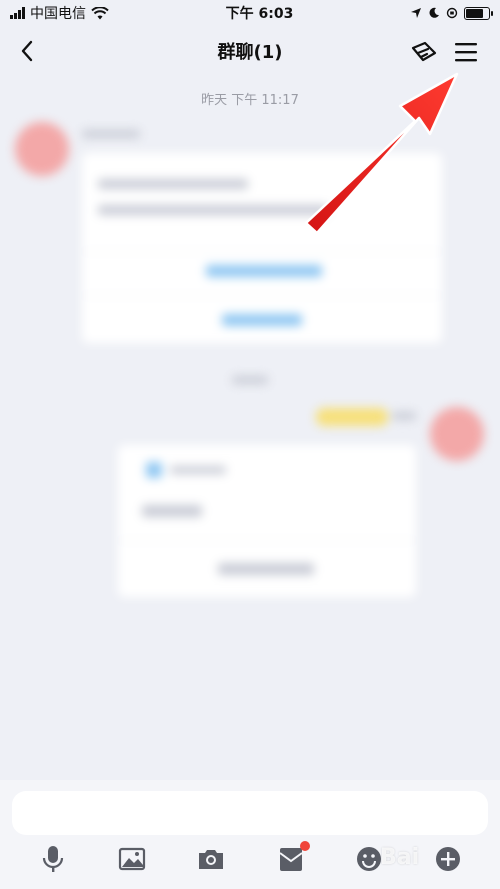  Describe the element at coordinates (434, 12) in the screenshot. I see `do-not-disturb-icon` at that location.